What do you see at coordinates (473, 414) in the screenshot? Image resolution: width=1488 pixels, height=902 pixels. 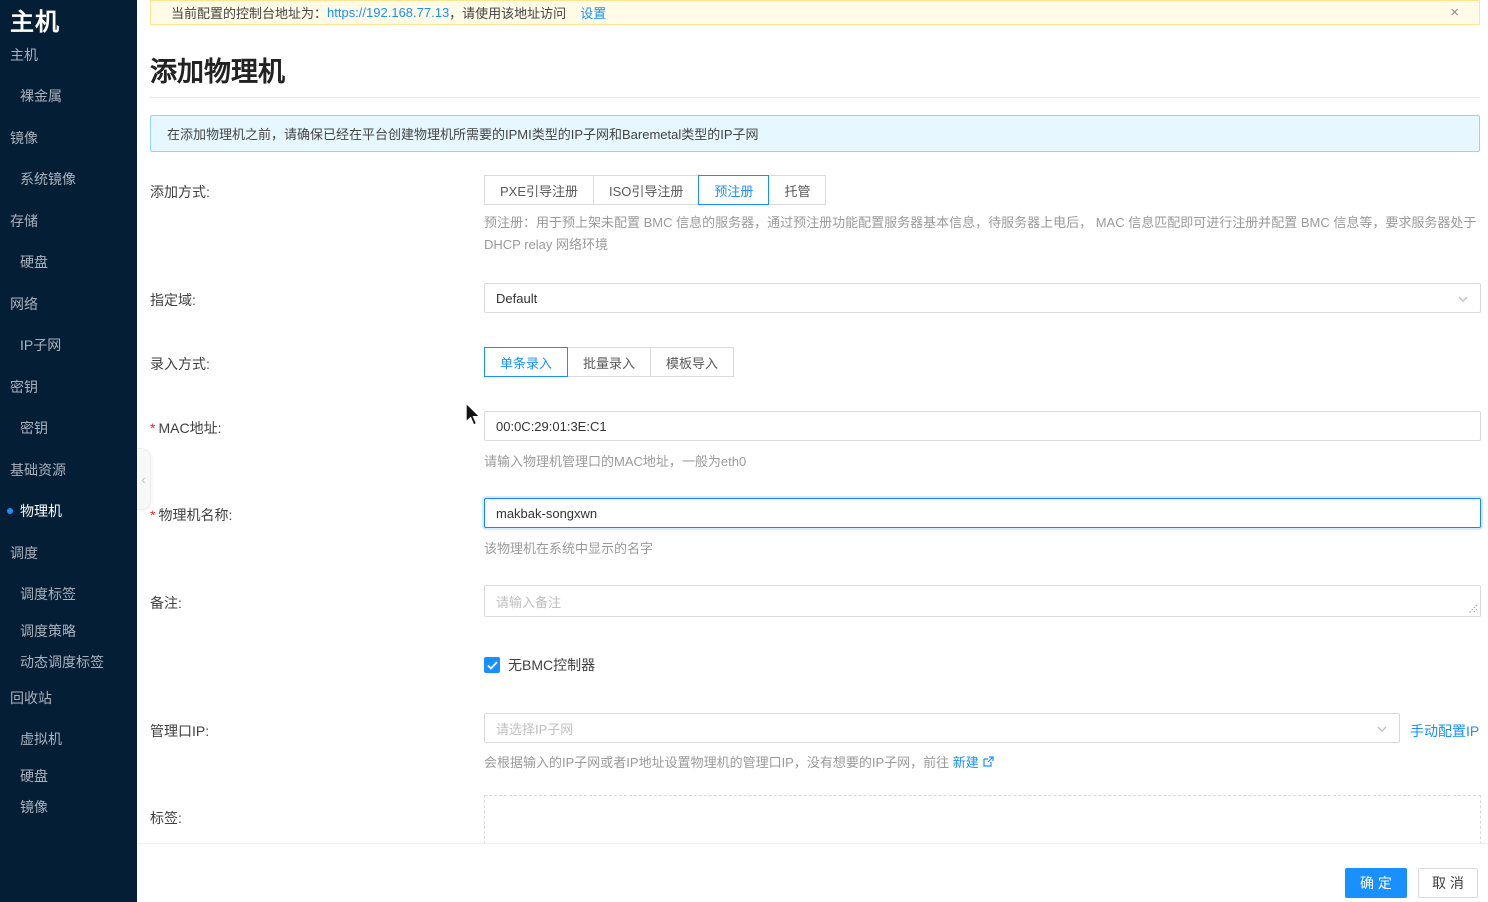 I see `mouse-cursor` at bounding box center [473, 414].